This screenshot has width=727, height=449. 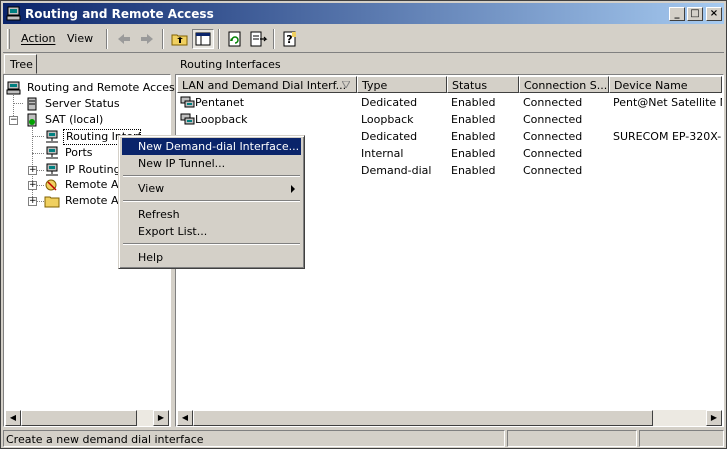 I want to click on up-level-button, so click(x=180, y=39).